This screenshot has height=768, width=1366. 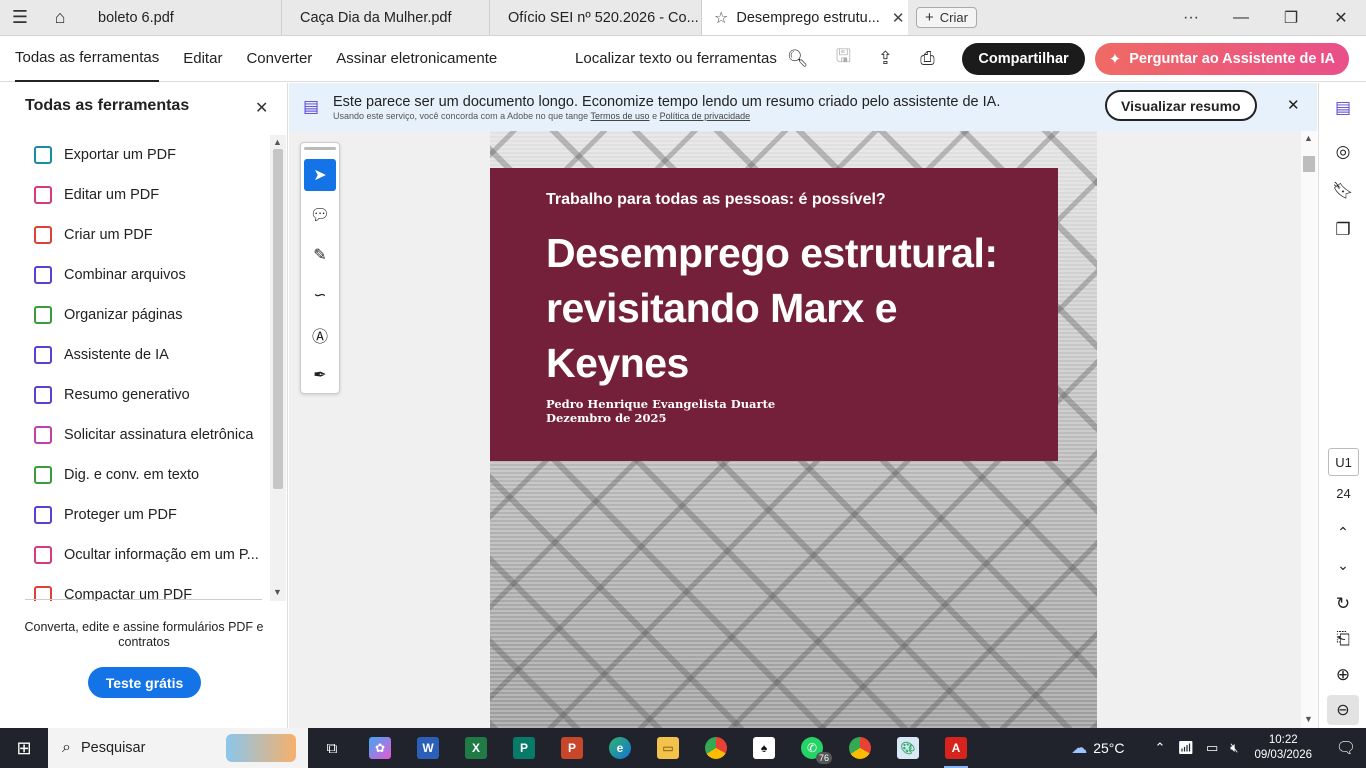 What do you see at coordinates (1181, 105) in the screenshot?
I see `view-summary-button: Visualizar resumo` at bounding box center [1181, 105].